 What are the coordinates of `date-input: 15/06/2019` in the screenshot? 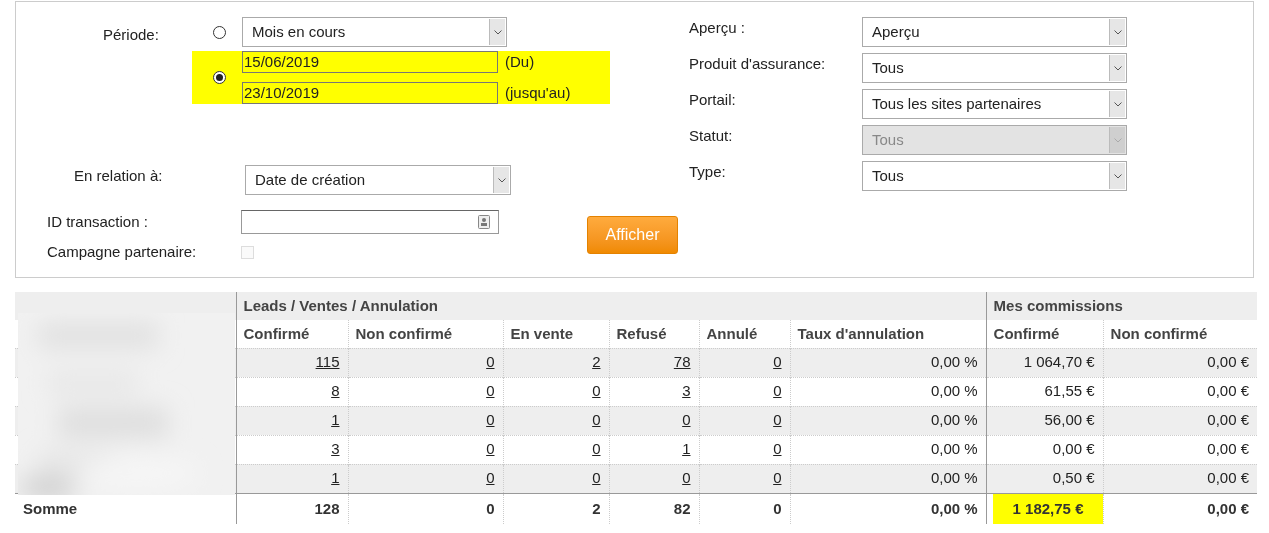 It's located at (370, 62).